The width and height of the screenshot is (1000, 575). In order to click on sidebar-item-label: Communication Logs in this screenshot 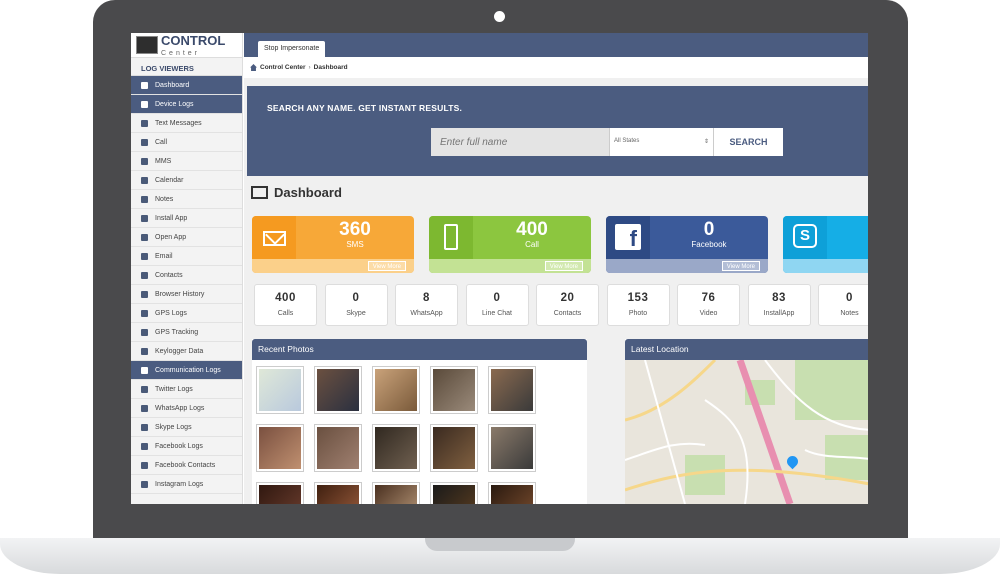, I will do `click(188, 370)`.